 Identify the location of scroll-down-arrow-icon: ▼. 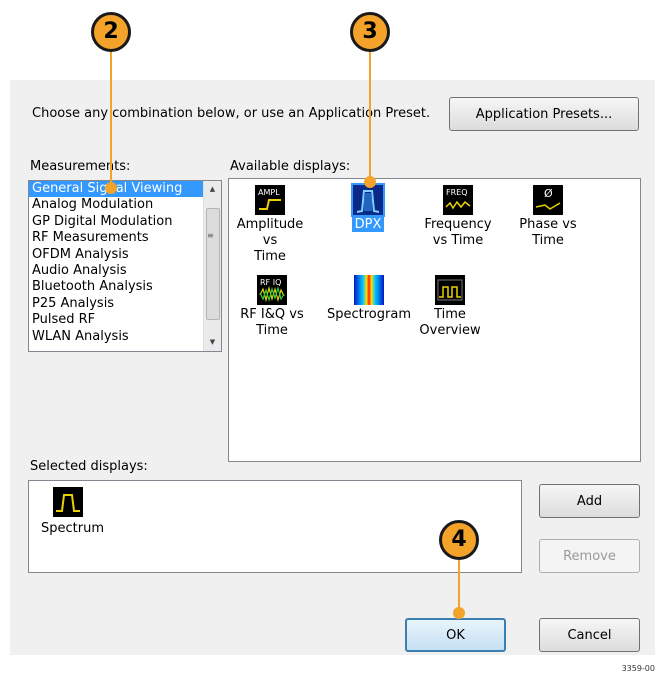
(212, 342).